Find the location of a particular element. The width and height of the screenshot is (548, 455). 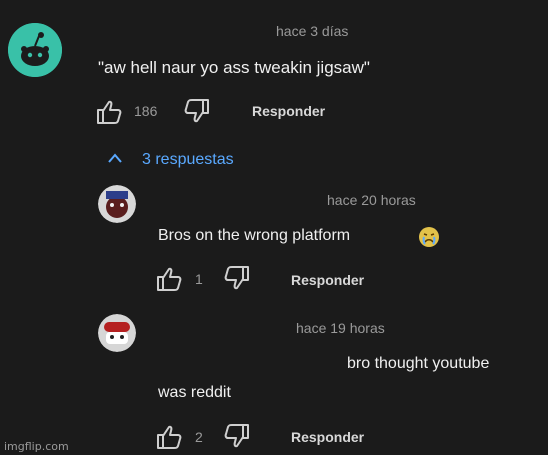

like-count: 1 is located at coordinates (199, 279).